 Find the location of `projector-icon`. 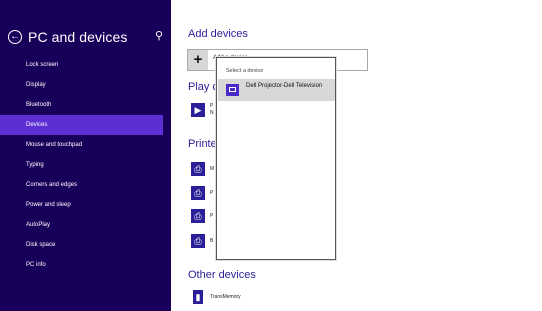

projector-icon is located at coordinates (232, 90).